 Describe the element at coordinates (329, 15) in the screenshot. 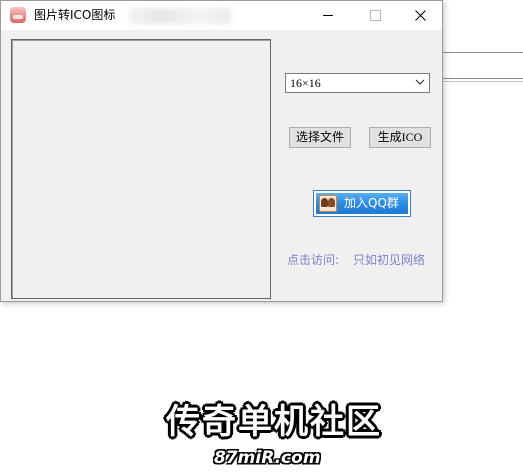

I see `minimize-button` at that location.